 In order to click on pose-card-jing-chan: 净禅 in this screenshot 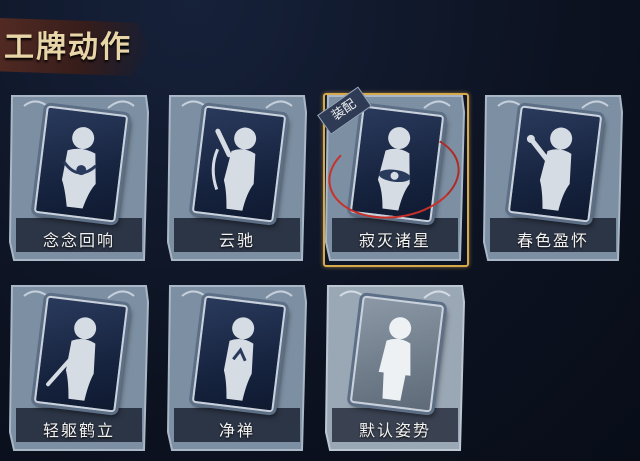, I will do `click(237, 368)`.